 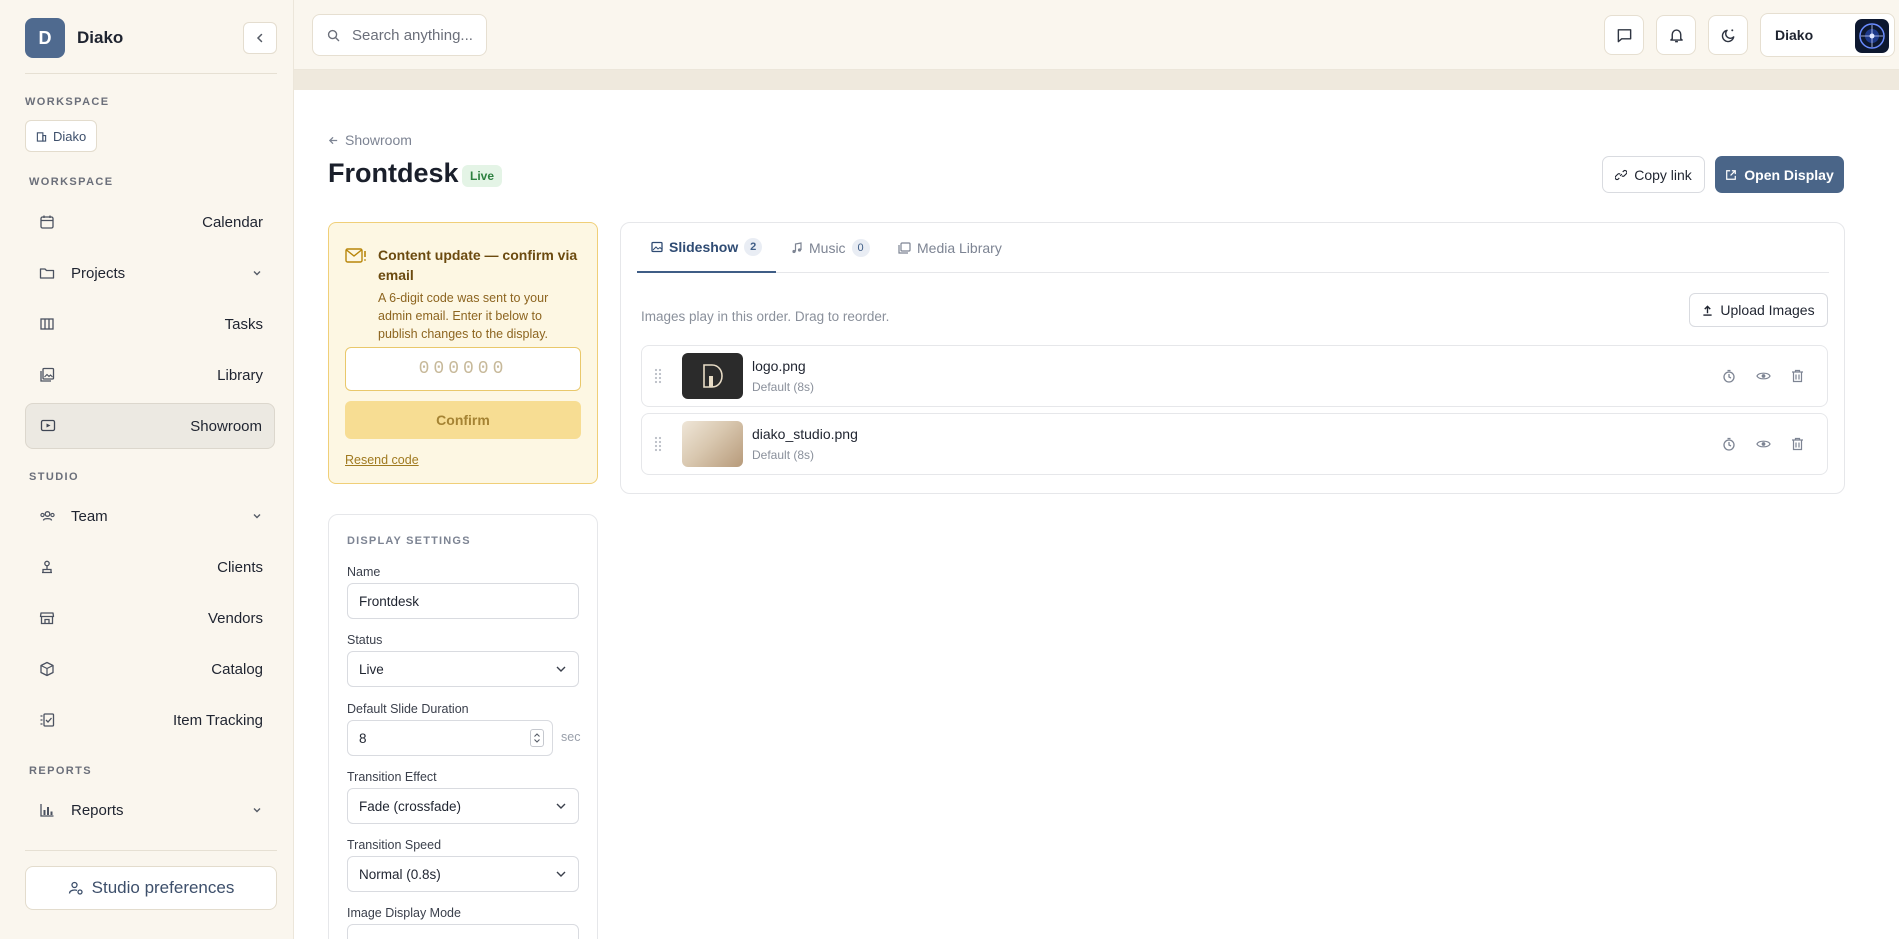 I want to click on display-mode-select, so click(x=463, y=931).